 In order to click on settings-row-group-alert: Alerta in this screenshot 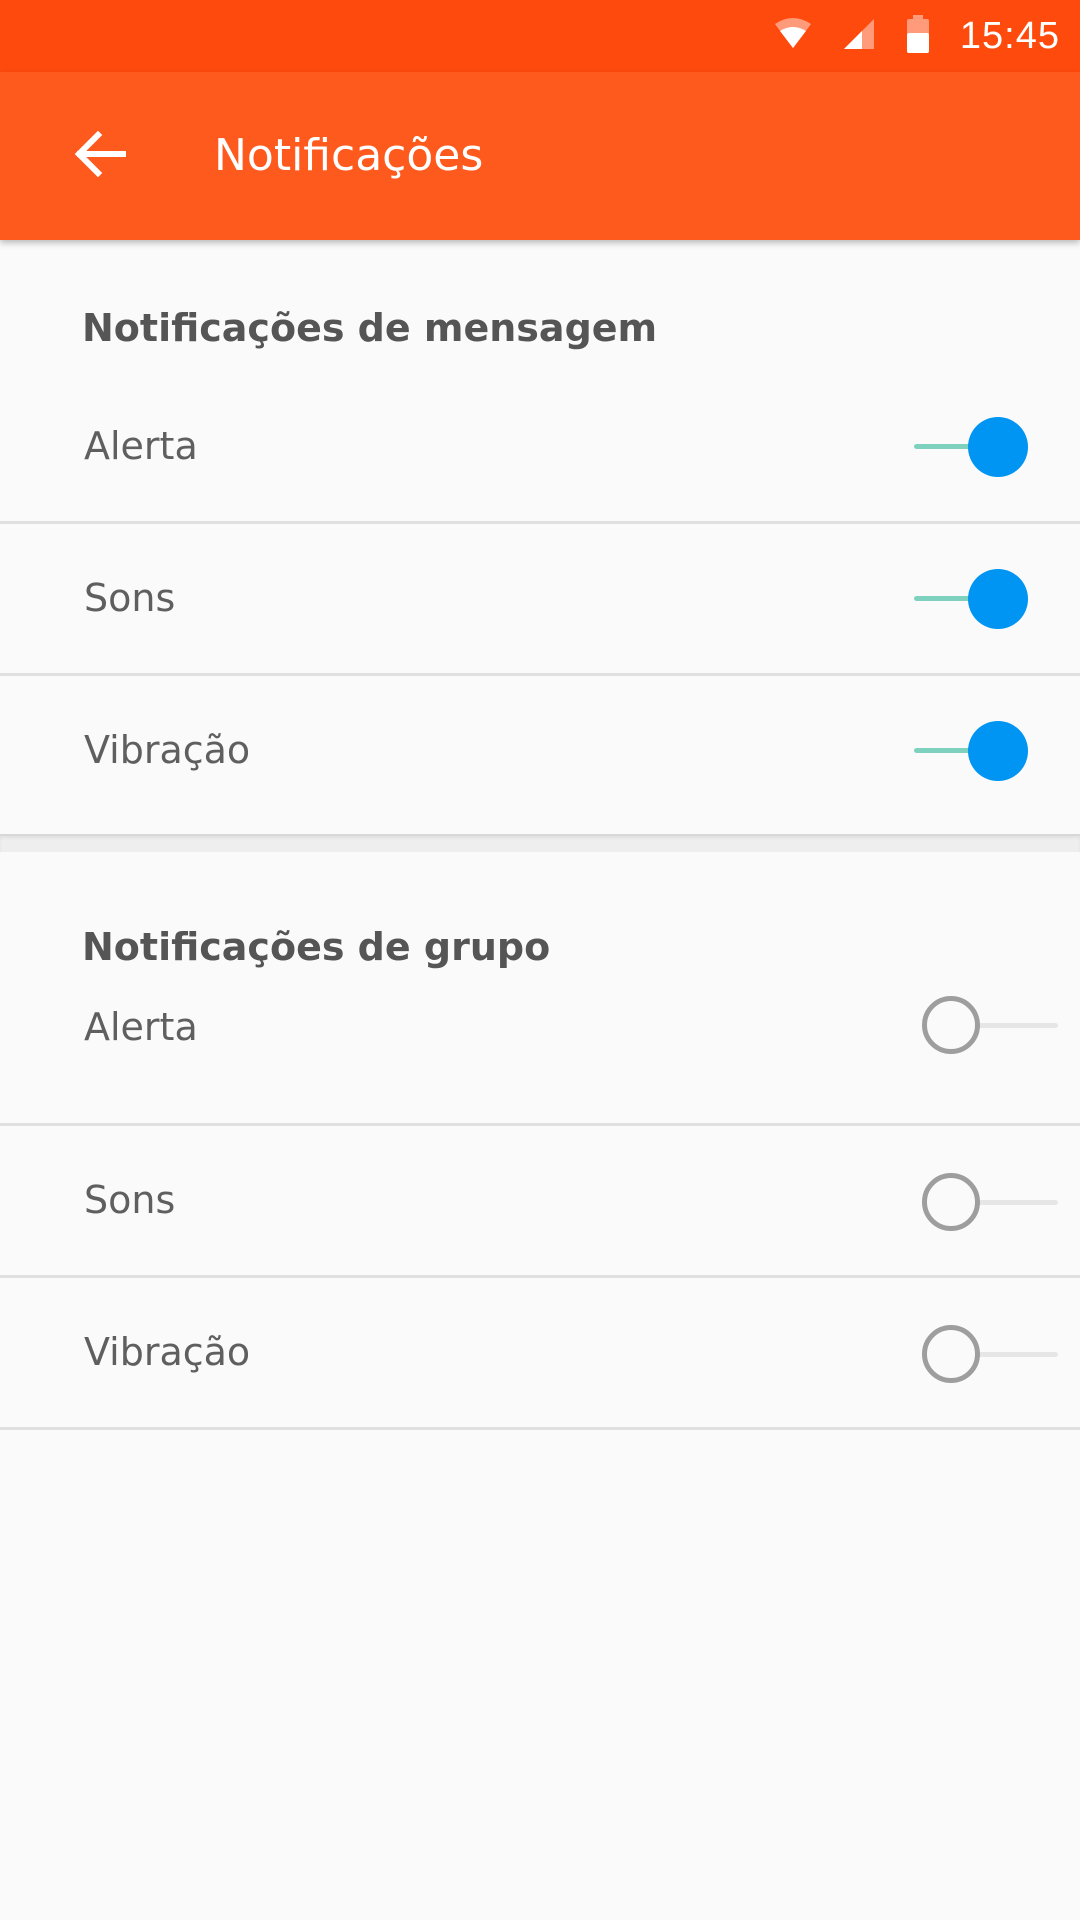, I will do `click(540, 1061)`.